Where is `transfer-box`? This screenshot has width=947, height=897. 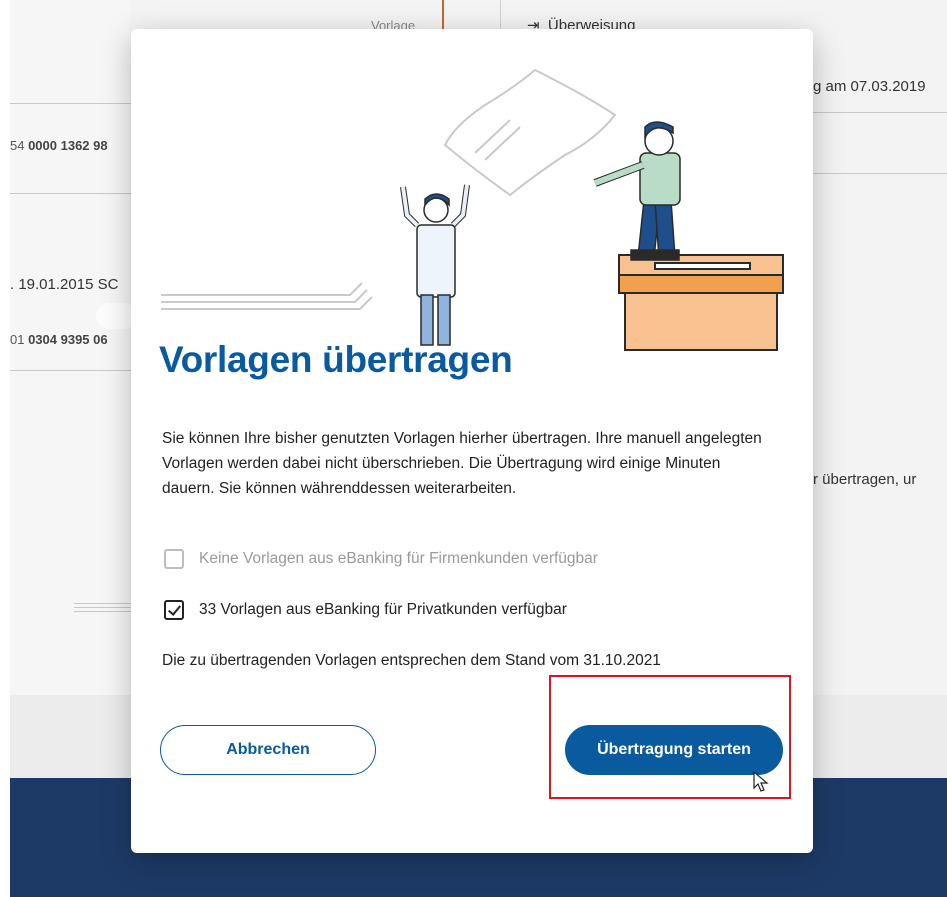
transfer-box is located at coordinates (701, 302).